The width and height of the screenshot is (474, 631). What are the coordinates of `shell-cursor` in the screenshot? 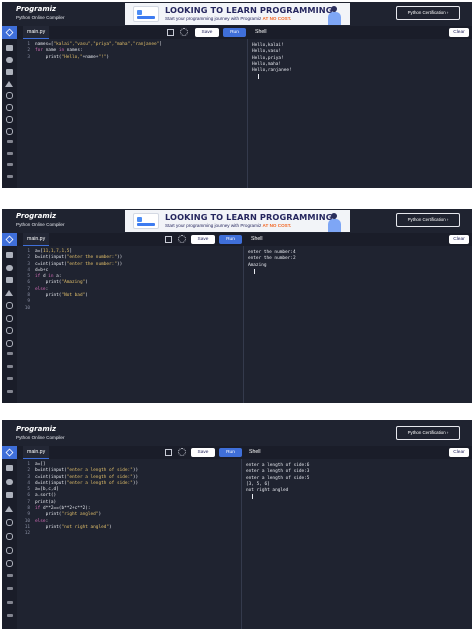 It's located at (272, 78).